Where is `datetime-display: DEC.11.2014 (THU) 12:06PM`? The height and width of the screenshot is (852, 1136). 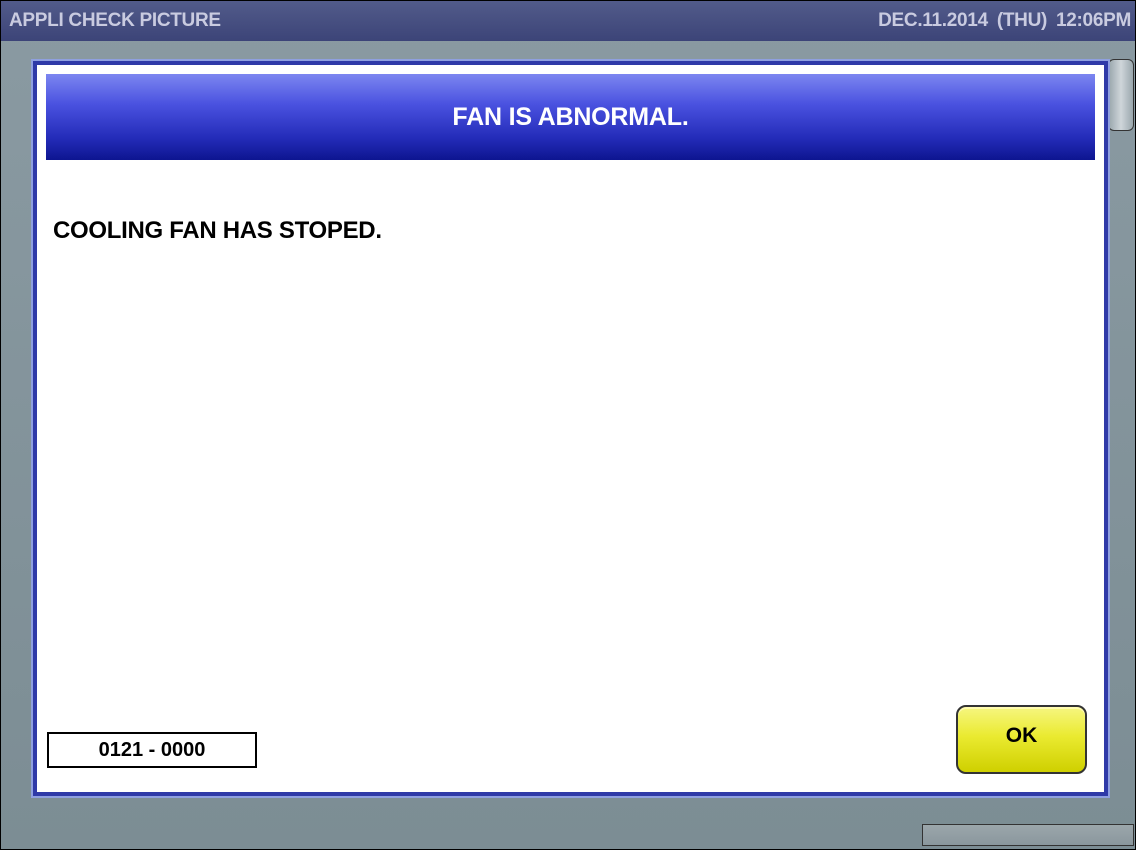
datetime-display: DEC.11.2014 (THU) 12:06PM is located at coordinates (1004, 20).